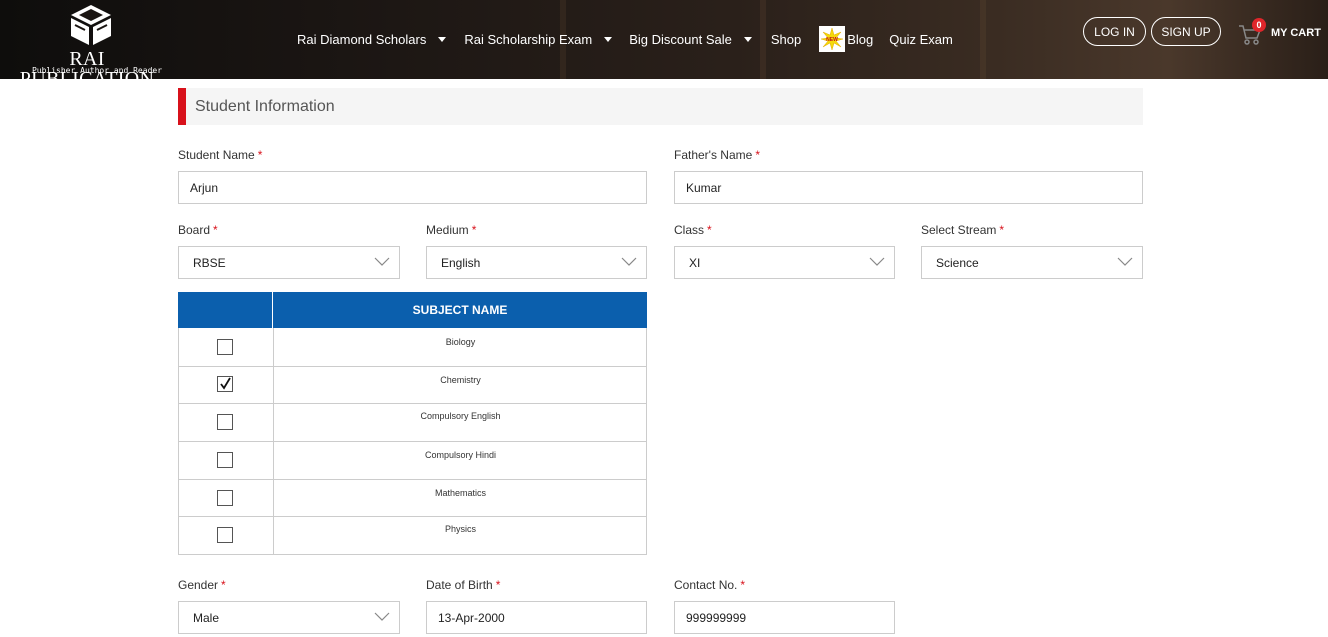 The height and width of the screenshot is (637, 1328). I want to click on subject-row-biology: Biology, so click(412, 347).